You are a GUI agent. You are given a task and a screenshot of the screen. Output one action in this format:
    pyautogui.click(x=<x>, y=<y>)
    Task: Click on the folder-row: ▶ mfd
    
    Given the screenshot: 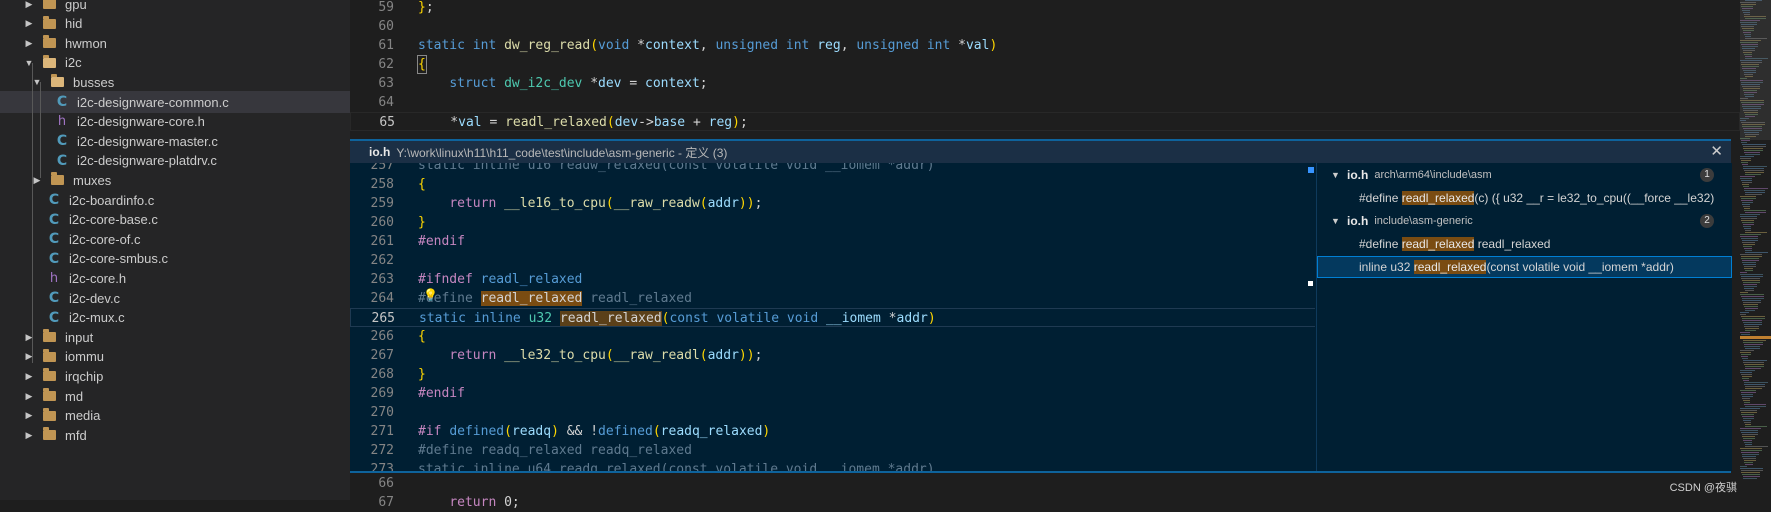 What is the action you would take?
    pyautogui.click(x=175, y=435)
    